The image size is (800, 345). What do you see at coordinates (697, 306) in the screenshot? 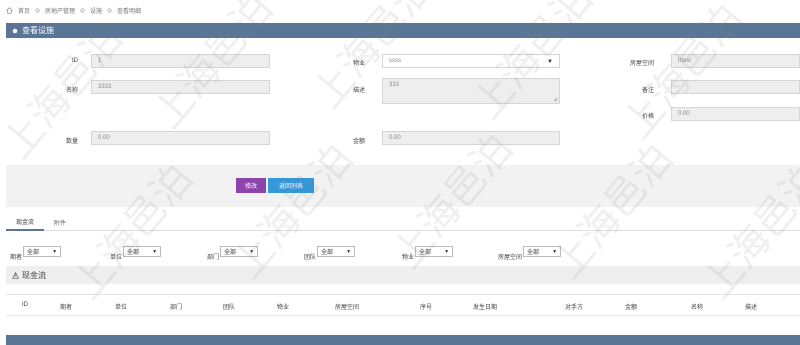
I see `column-header-name: 名称` at bounding box center [697, 306].